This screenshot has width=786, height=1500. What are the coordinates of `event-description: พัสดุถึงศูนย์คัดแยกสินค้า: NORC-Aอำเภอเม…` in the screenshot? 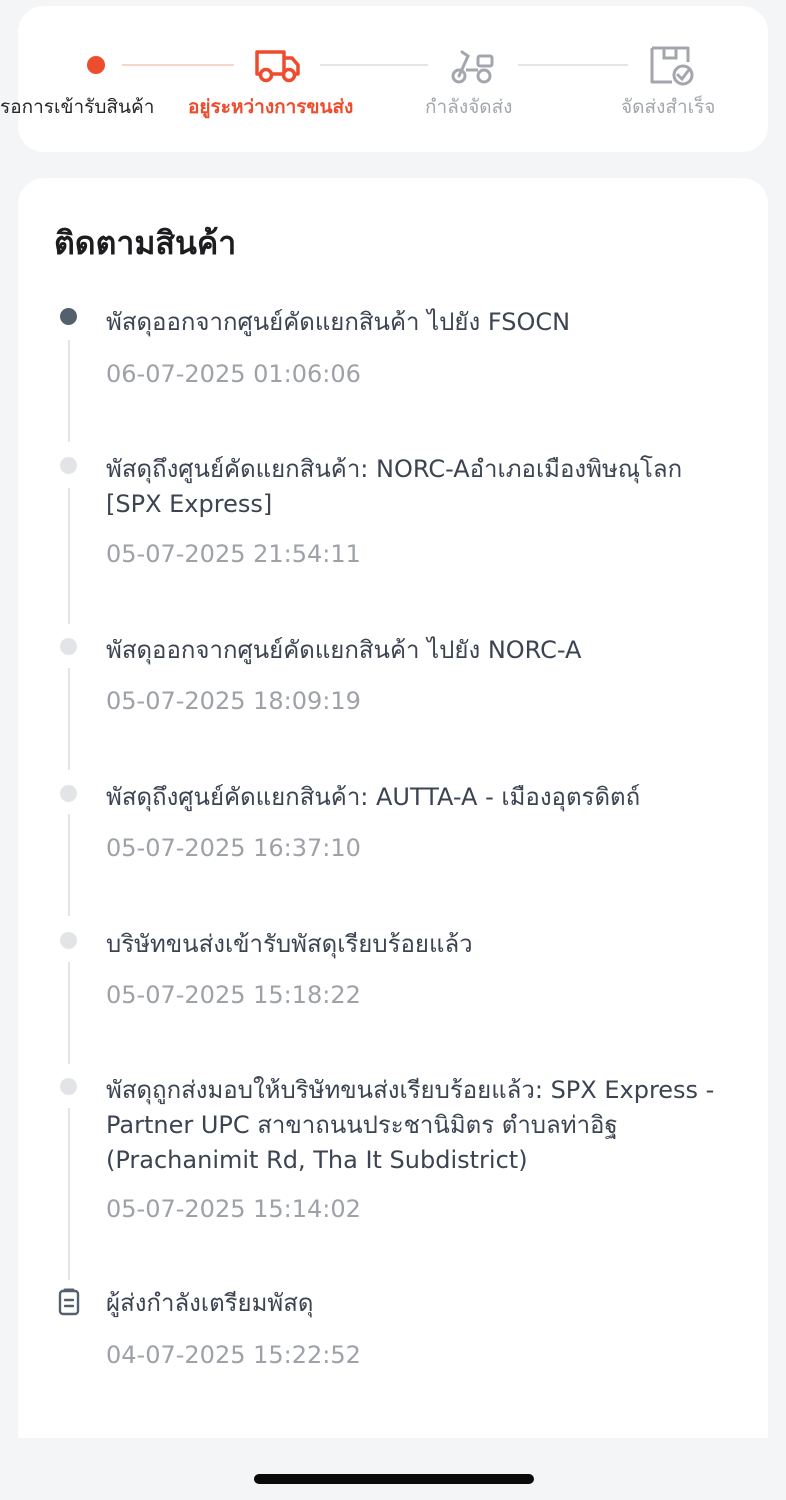 It's located at (394, 486).